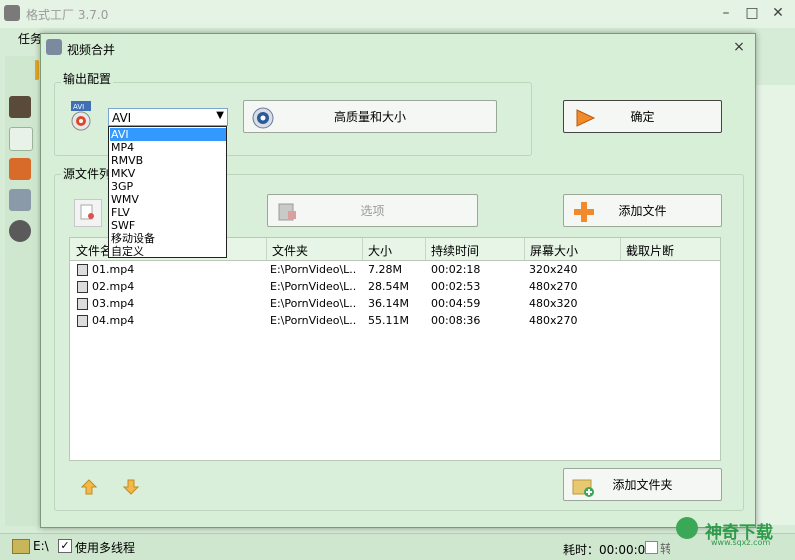 This screenshot has width=795, height=560. I want to click on add-folder-button: 添加文件夹, so click(642, 484).